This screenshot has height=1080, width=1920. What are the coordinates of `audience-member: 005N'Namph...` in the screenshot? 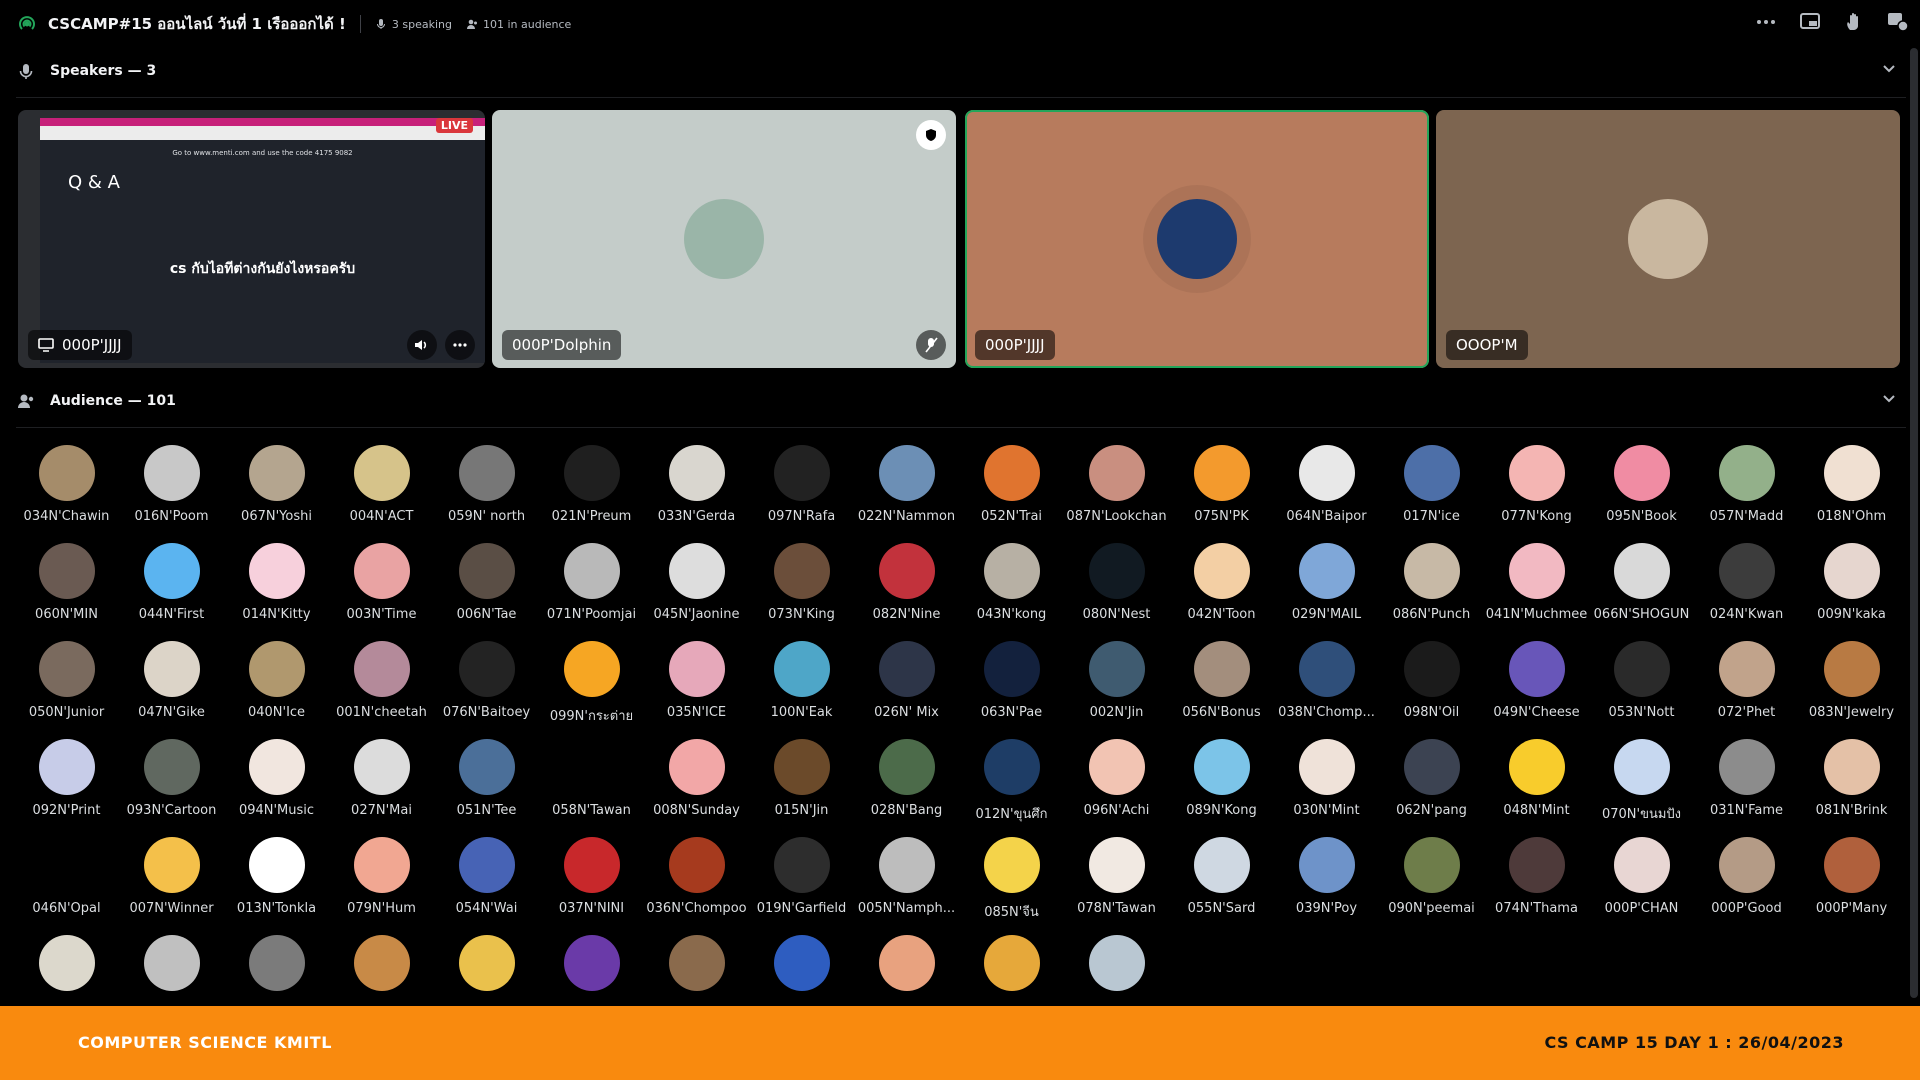 It's located at (906, 881).